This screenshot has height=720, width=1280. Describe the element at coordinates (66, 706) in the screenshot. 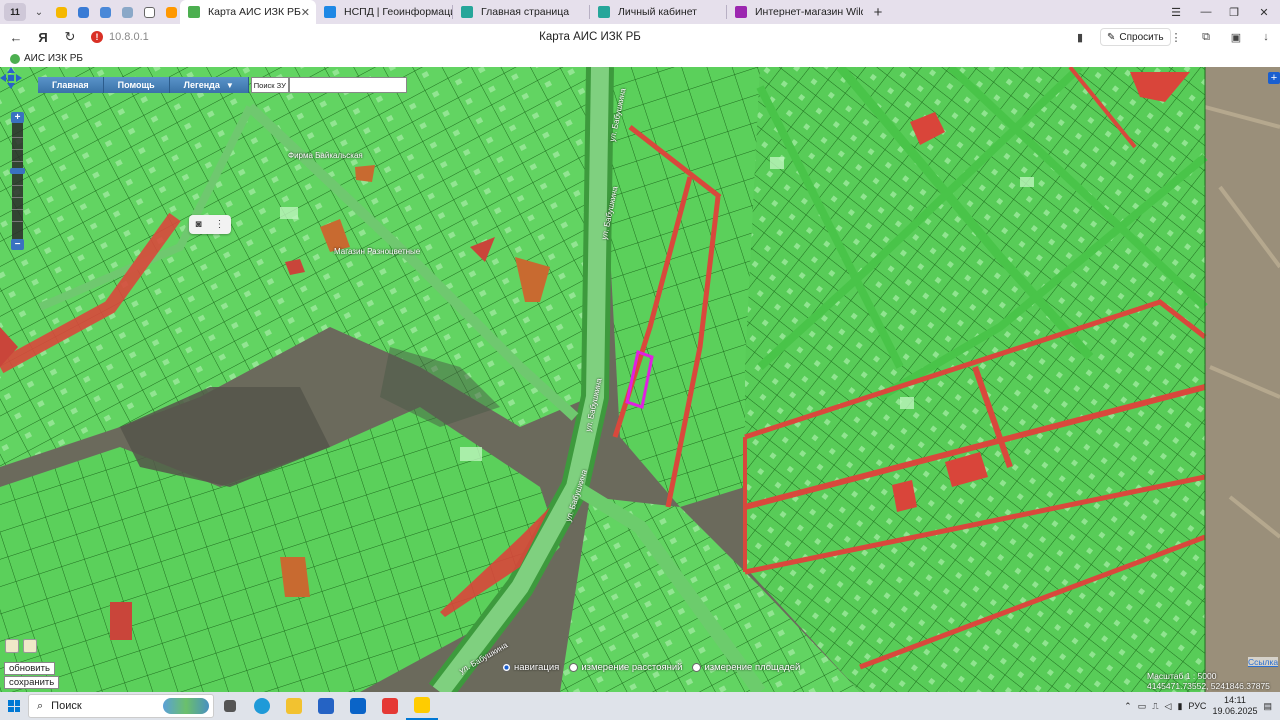

I see `search-label: Поиск` at that location.